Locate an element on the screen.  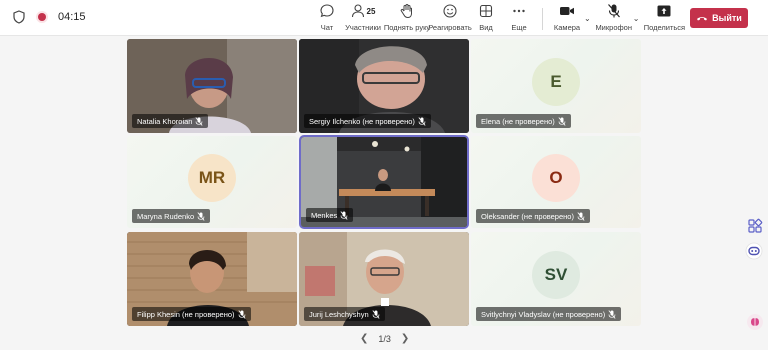
participant-nametag: Maryna Rudenko is located at coordinates (171, 216).